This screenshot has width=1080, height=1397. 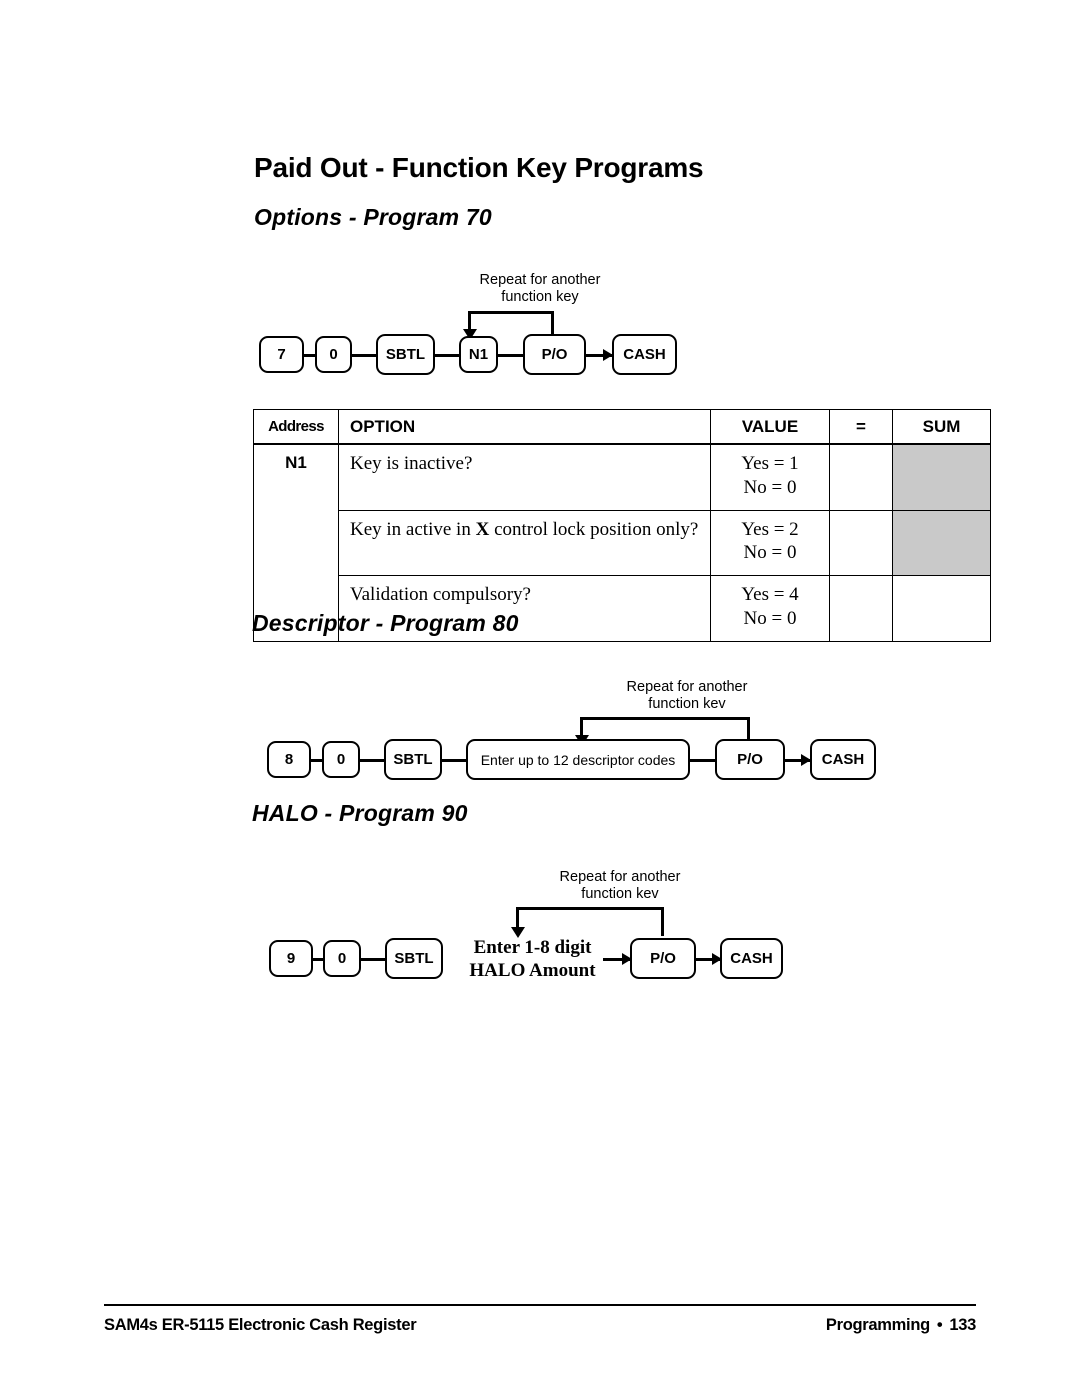 What do you see at coordinates (962, 1325) in the screenshot?
I see `footer-page-number: 133` at bounding box center [962, 1325].